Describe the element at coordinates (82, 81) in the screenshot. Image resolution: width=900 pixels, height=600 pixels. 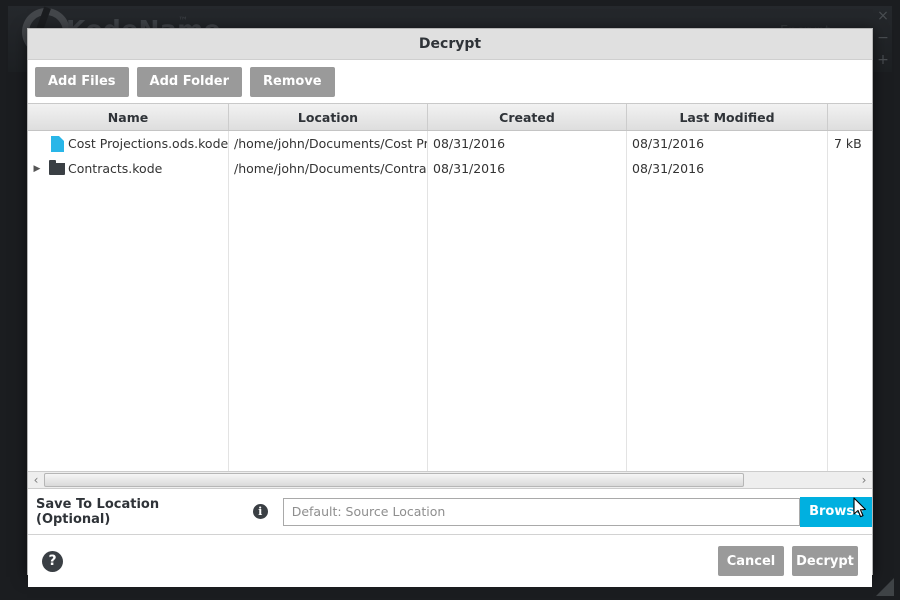
I see `add-files-button: Add Files` at that location.